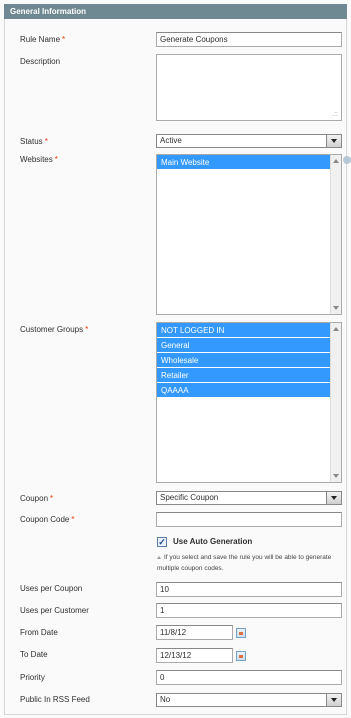  What do you see at coordinates (40, 61) in the screenshot?
I see `description-label: Description` at bounding box center [40, 61].